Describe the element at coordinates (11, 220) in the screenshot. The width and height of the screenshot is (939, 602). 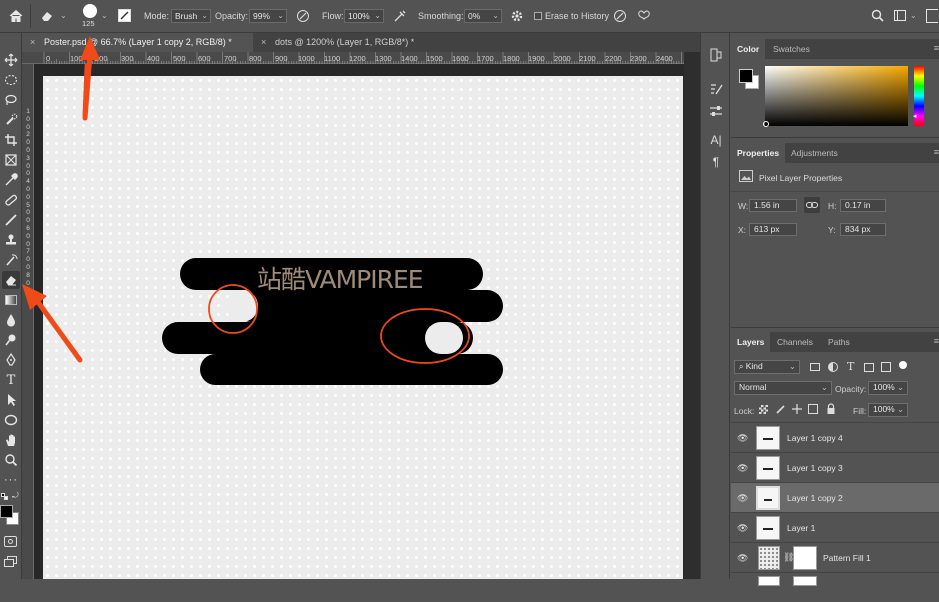
I see `brush-tool-icon` at that location.